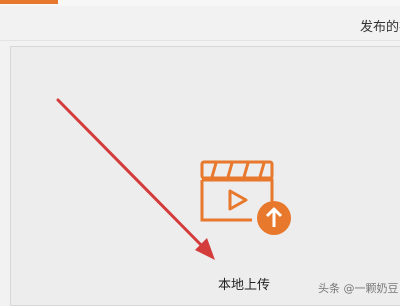 This screenshot has height=306, width=400. What do you see at coordinates (200, 40) in the screenshot?
I see `header-divider` at bounding box center [200, 40].